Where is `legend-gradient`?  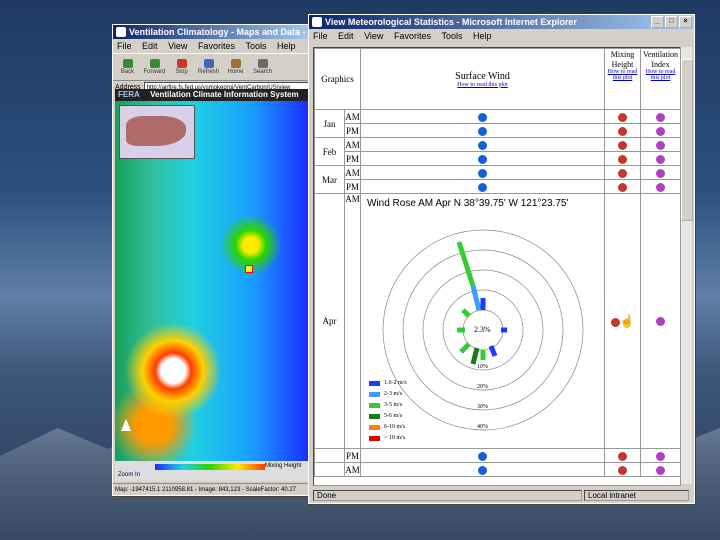
legend-gradient is located at coordinates (210, 467).